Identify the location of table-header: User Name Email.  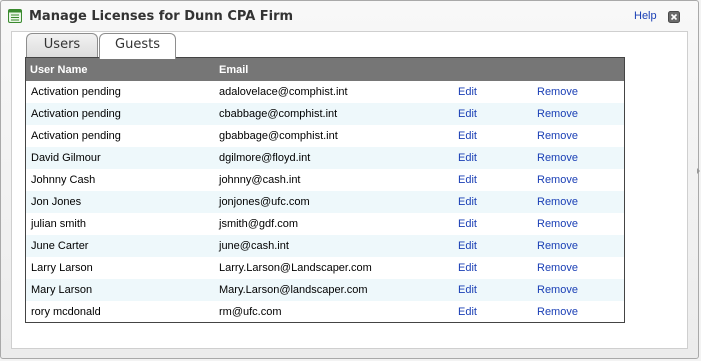
(325, 69).